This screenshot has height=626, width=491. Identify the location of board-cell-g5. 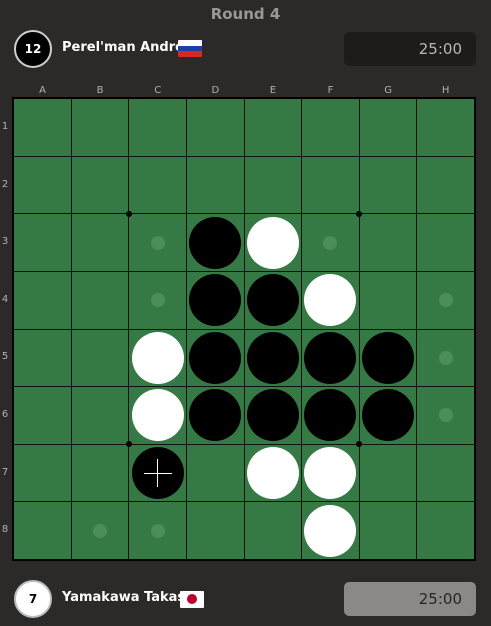
(388, 358).